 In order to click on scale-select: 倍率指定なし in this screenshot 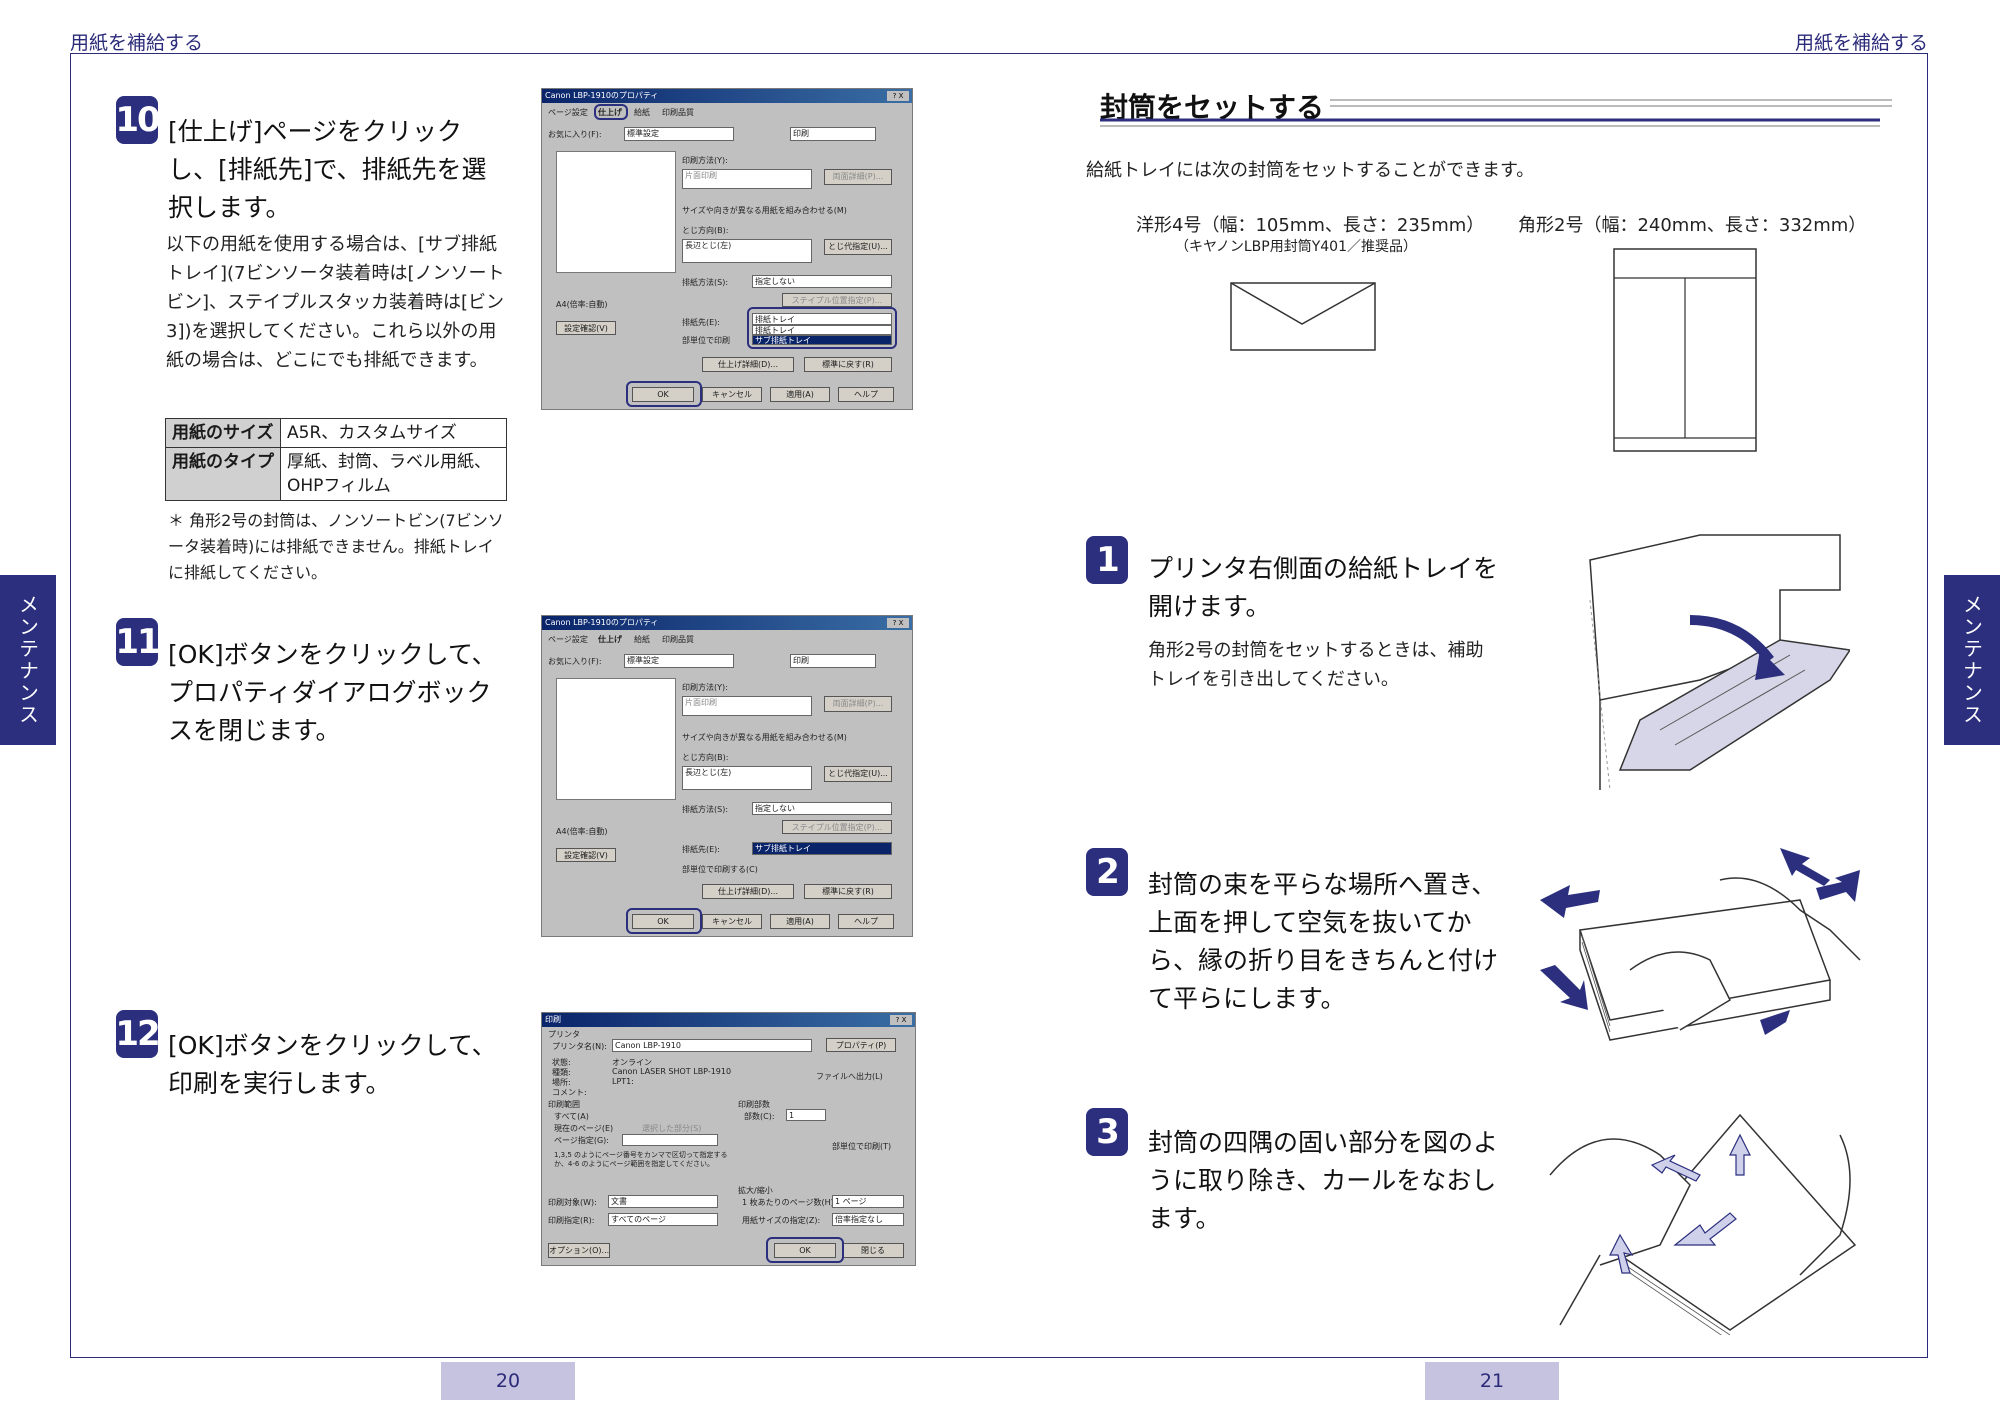, I will do `click(868, 1219)`.